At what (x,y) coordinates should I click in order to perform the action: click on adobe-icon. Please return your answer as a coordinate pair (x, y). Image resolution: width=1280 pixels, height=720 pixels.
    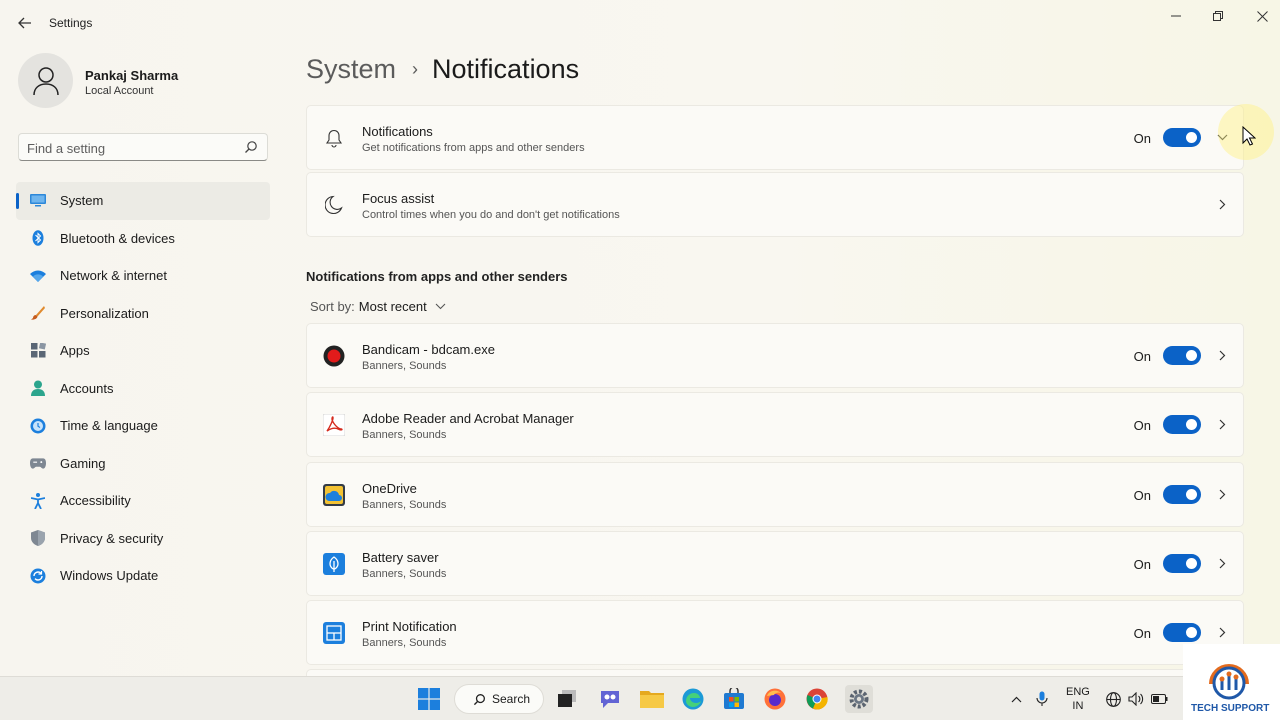
    Looking at the image, I should click on (334, 425).